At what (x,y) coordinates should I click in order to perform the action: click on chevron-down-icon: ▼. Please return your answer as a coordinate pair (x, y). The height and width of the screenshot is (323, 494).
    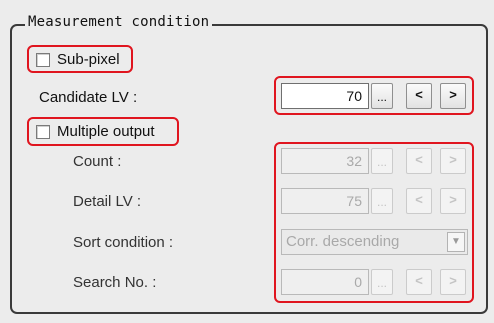
    Looking at the image, I should click on (456, 242).